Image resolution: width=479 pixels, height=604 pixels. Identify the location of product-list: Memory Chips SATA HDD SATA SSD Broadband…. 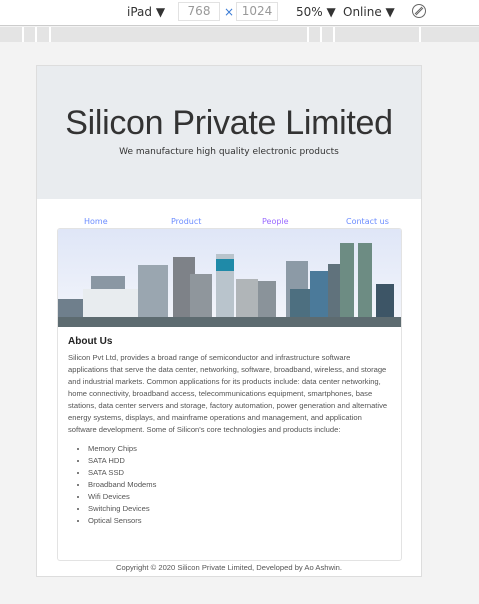
(239, 485).